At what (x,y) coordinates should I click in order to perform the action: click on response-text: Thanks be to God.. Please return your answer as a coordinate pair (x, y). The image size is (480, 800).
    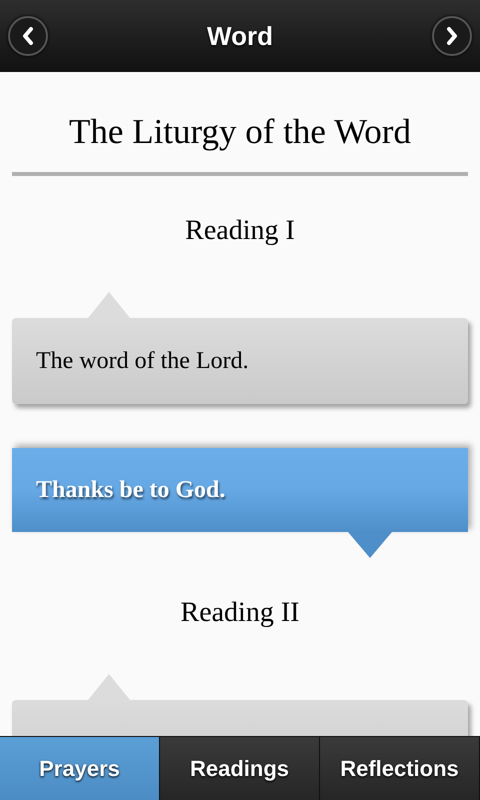
    Looking at the image, I should click on (131, 490).